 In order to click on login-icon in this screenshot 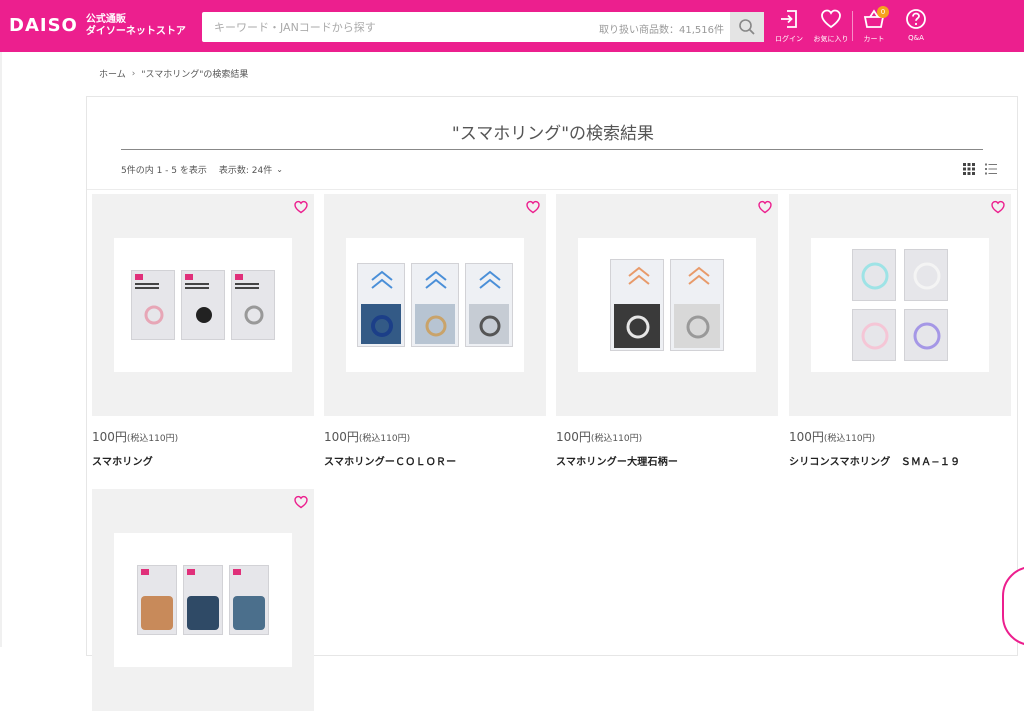, I will do `click(789, 19)`.